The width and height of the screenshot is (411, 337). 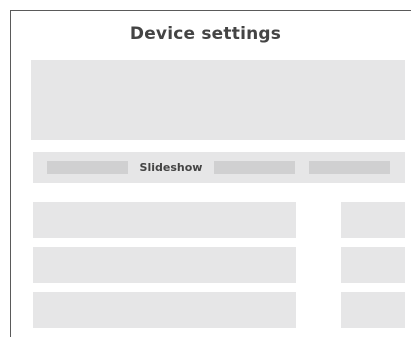 What do you see at coordinates (373, 265) in the screenshot?
I see `setting-row-2-control` at bounding box center [373, 265].